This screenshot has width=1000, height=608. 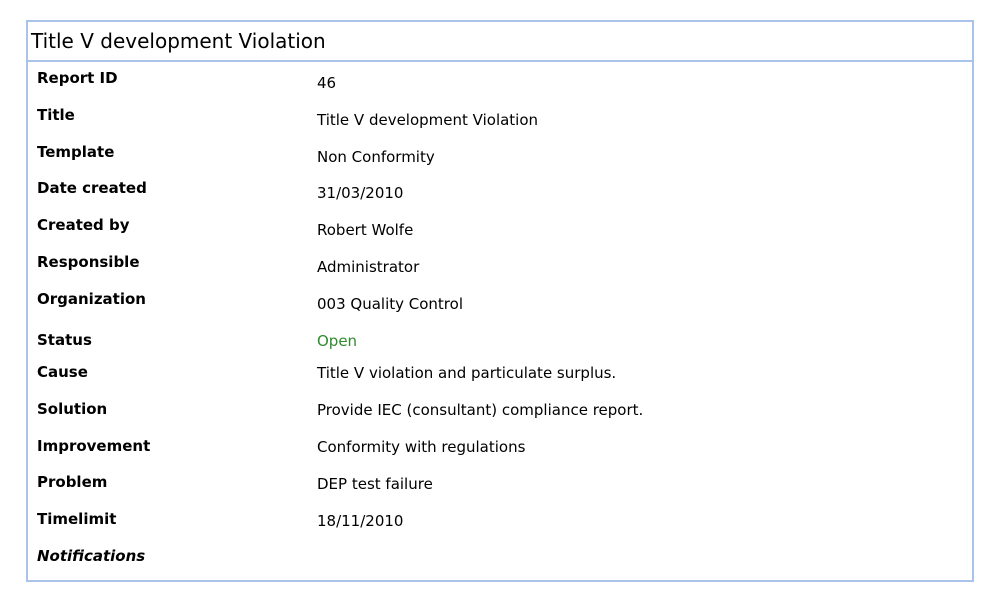 I want to click on field-value-template: Non Conformity, so click(x=376, y=157).